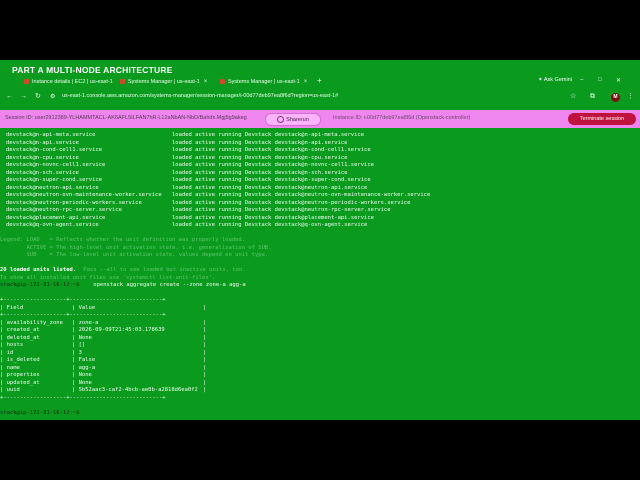  Describe the element at coordinates (557, 80) in the screenshot. I see `ask-gemini-label: Ask Gemini` at that location.